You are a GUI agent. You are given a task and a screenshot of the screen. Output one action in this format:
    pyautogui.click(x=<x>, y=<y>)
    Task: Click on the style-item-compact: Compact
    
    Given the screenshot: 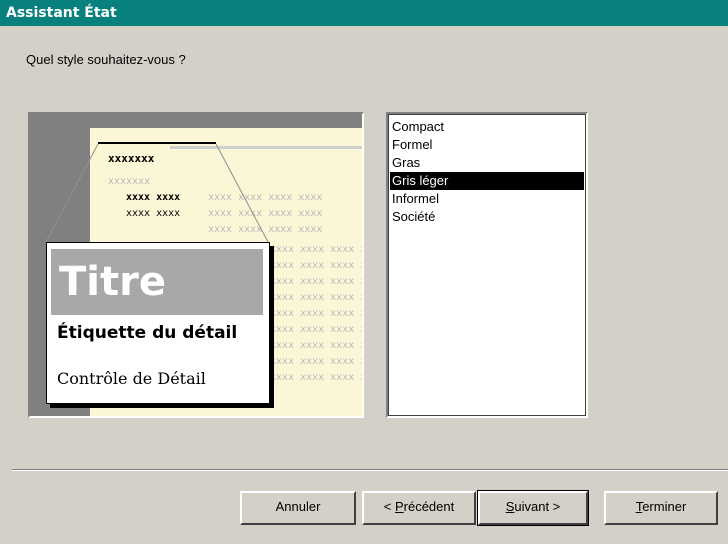 What is the action you would take?
    pyautogui.click(x=487, y=127)
    